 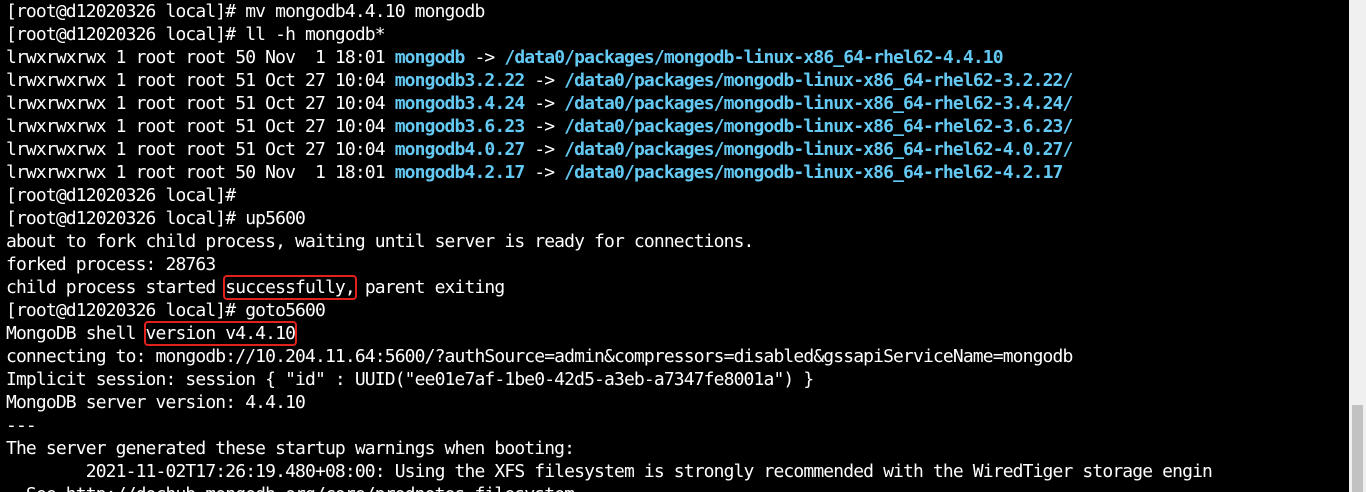 What do you see at coordinates (459, 149) in the screenshot?
I see `symlink-name: mongodb4.0.27` at bounding box center [459, 149].